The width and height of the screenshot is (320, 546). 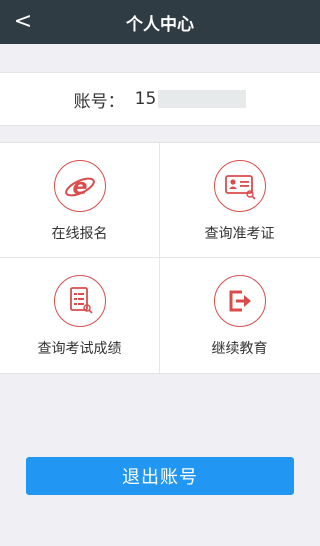 I want to click on account-row: 账号： 15, so click(x=160, y=99).